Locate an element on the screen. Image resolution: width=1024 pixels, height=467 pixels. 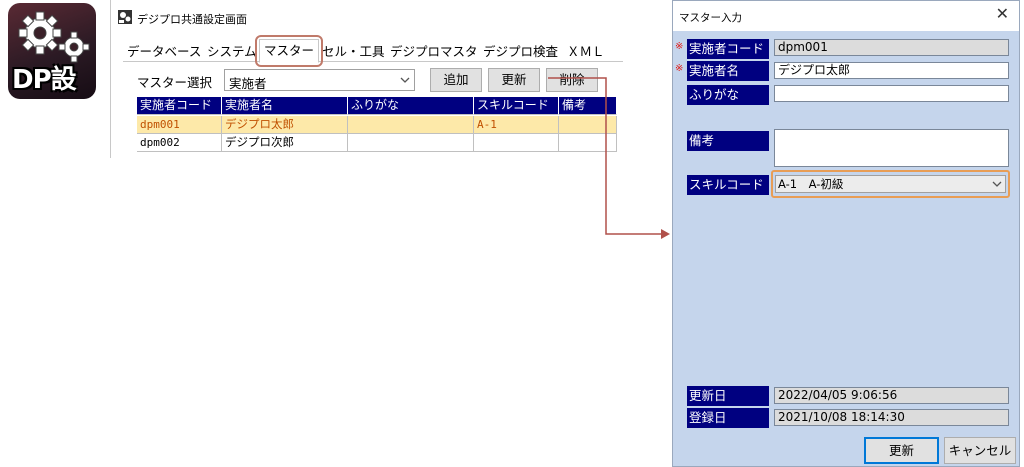
window-app-icon is located at coordinates (125, 17).